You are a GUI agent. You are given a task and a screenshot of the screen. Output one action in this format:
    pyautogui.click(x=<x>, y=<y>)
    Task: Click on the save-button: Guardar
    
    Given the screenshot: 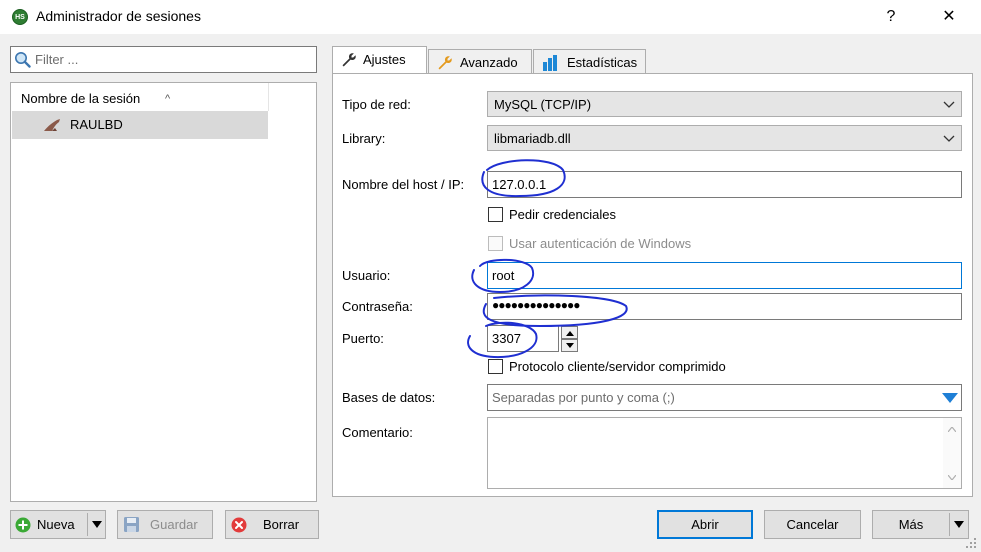 What is the action you would take?
    pyautogui.click(x=165, y=524)
    